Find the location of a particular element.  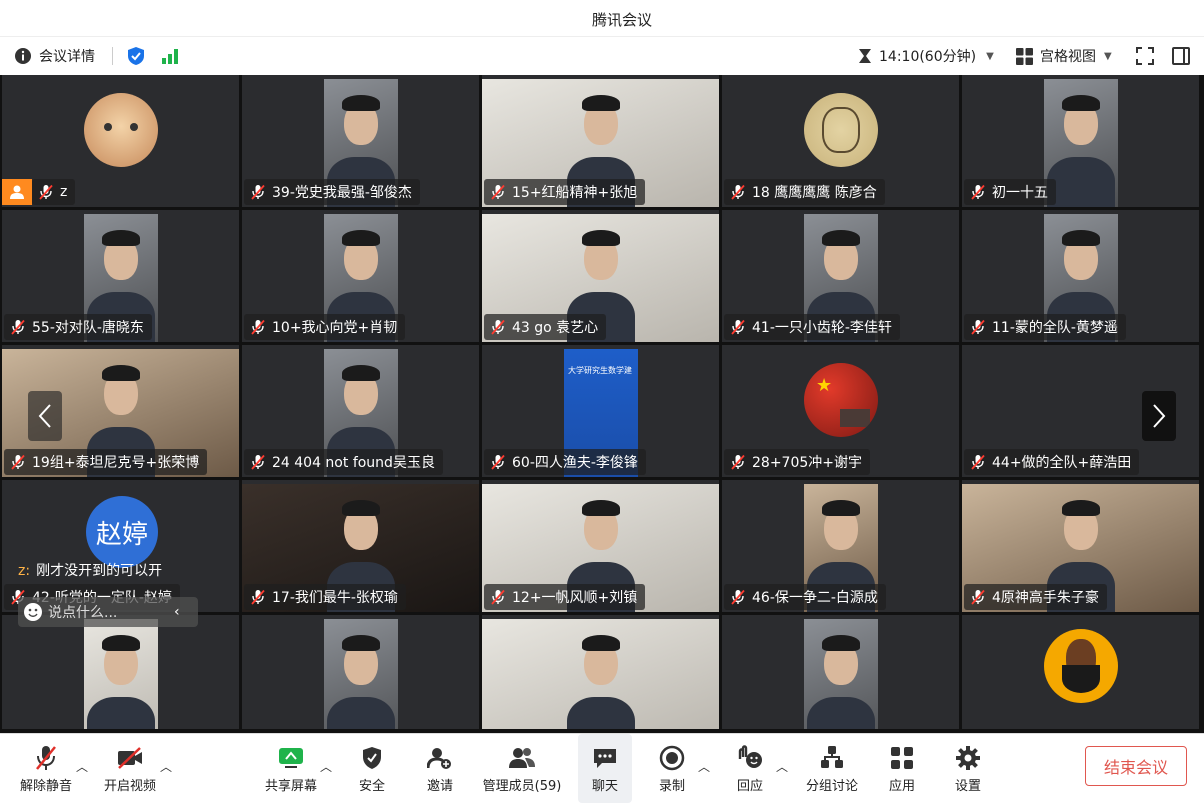

sidebar-toggle-icon is located at coordinates (1181, 56).